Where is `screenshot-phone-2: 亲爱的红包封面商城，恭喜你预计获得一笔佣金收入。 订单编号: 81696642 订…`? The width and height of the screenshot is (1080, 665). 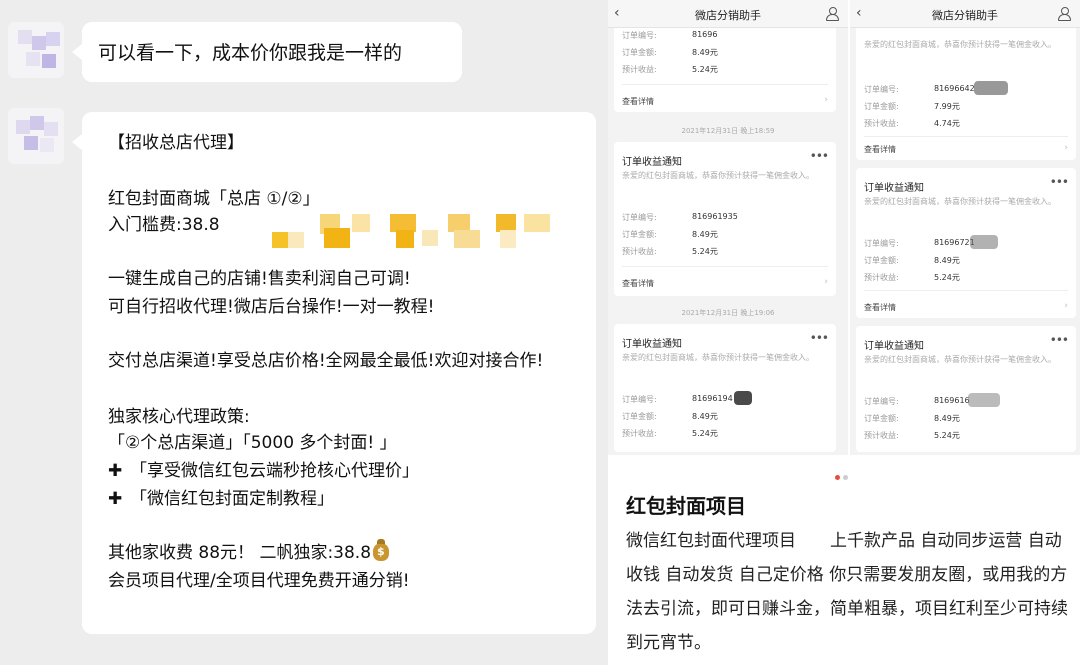 screenshot-phone-2: 亲爱的红包封面商城，恭喜你预计获得一笔佣金收入。 订单编号: 81696642 订… is located at coordinates (965, 227).